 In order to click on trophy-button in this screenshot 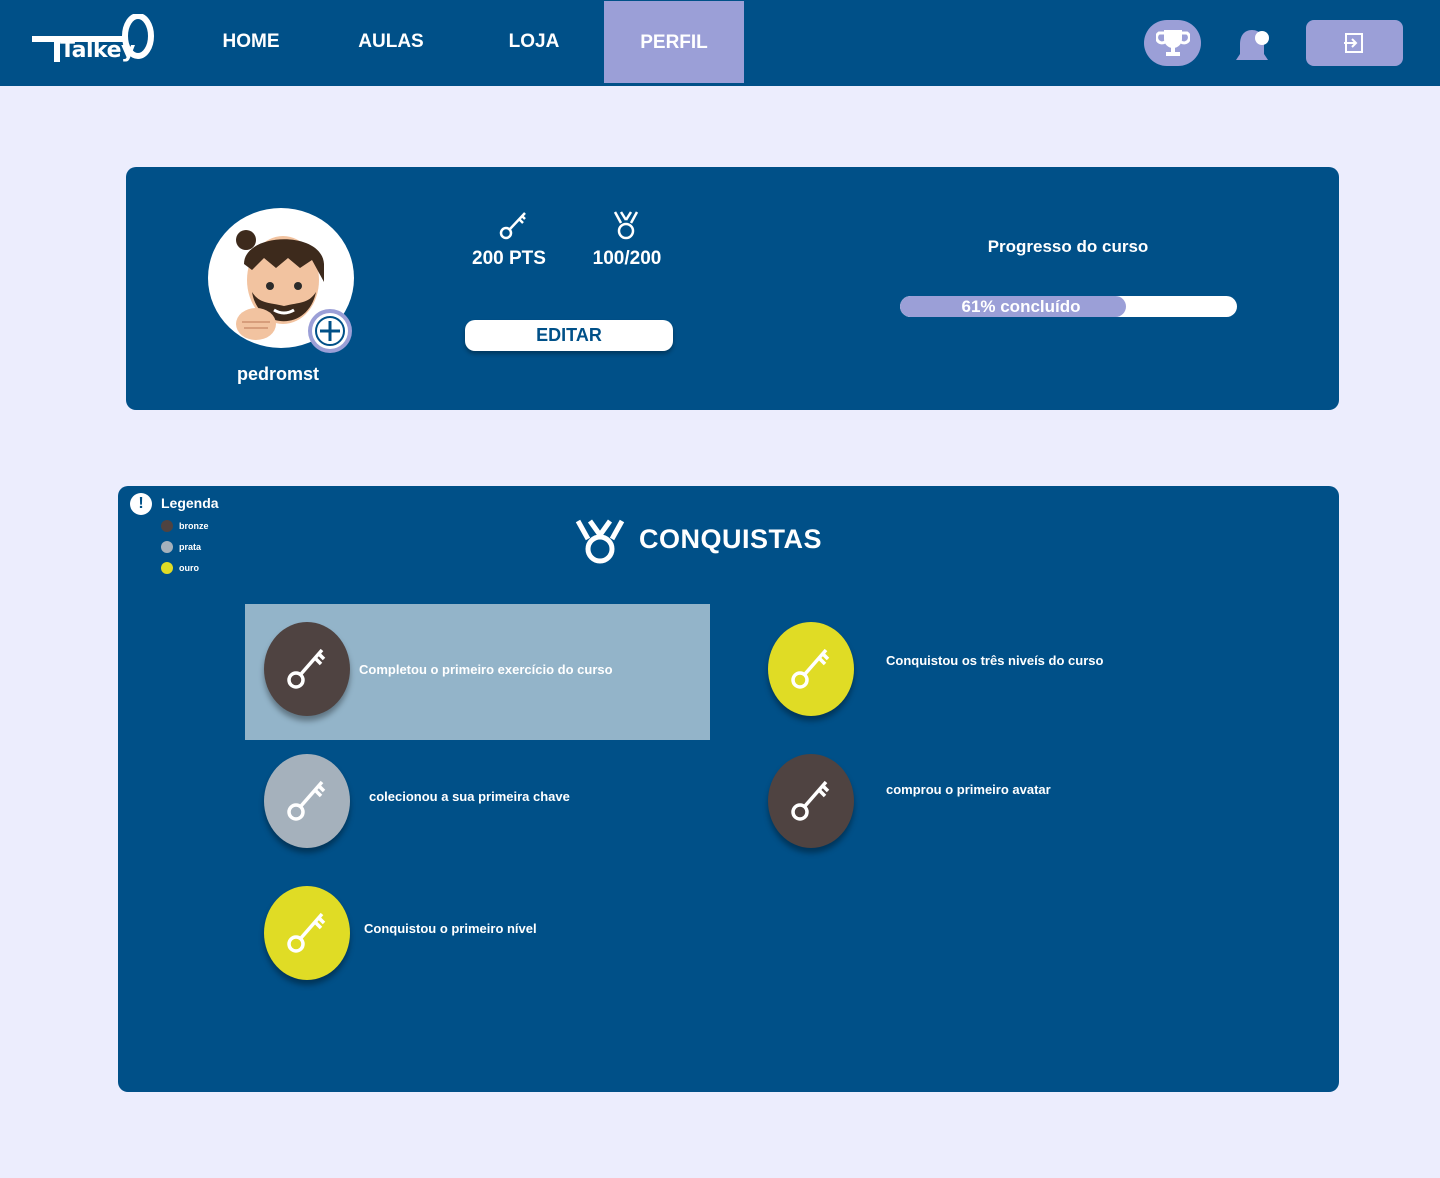, I will do `click(1172, 43)`.